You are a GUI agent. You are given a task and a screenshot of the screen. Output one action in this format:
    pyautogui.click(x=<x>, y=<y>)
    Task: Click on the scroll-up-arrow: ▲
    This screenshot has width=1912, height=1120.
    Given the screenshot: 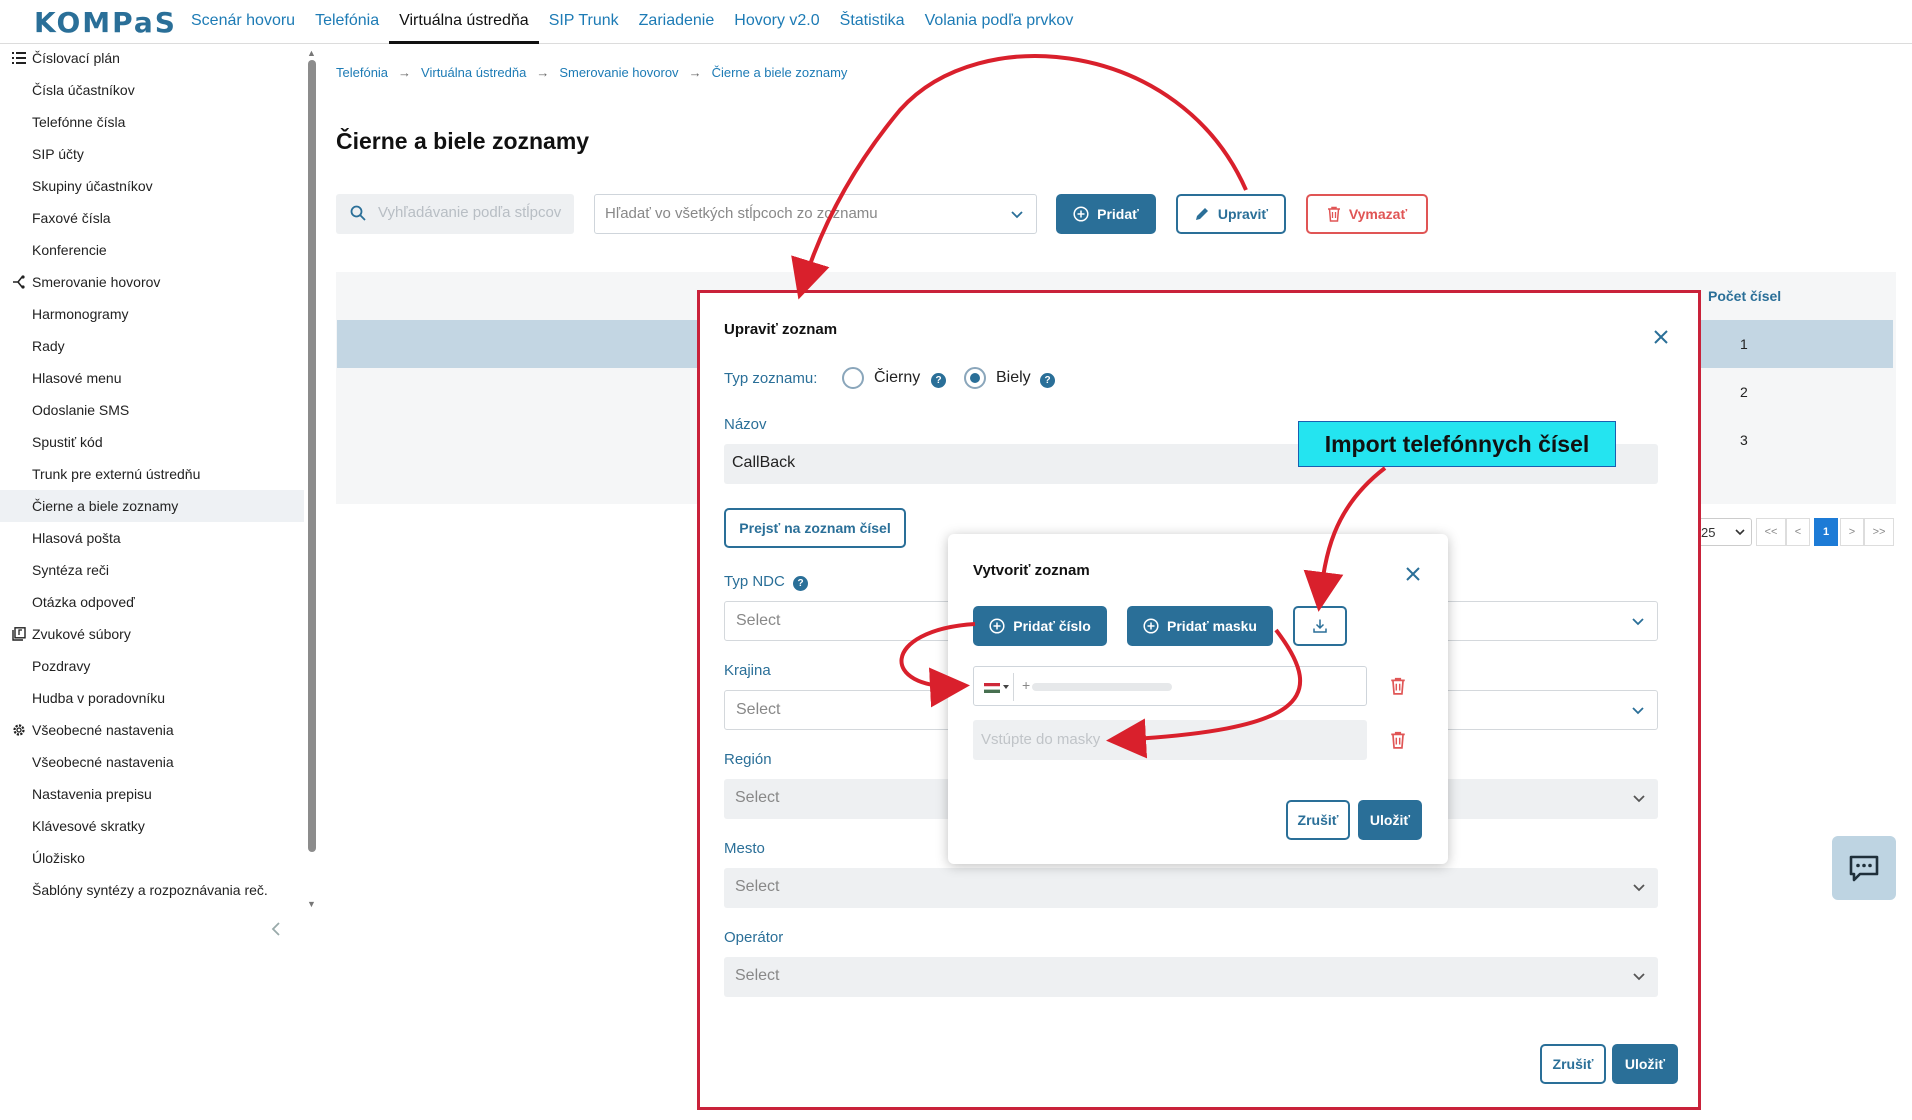 What is the action you would take?
    pyautogui.click(x=311, y=53)
    